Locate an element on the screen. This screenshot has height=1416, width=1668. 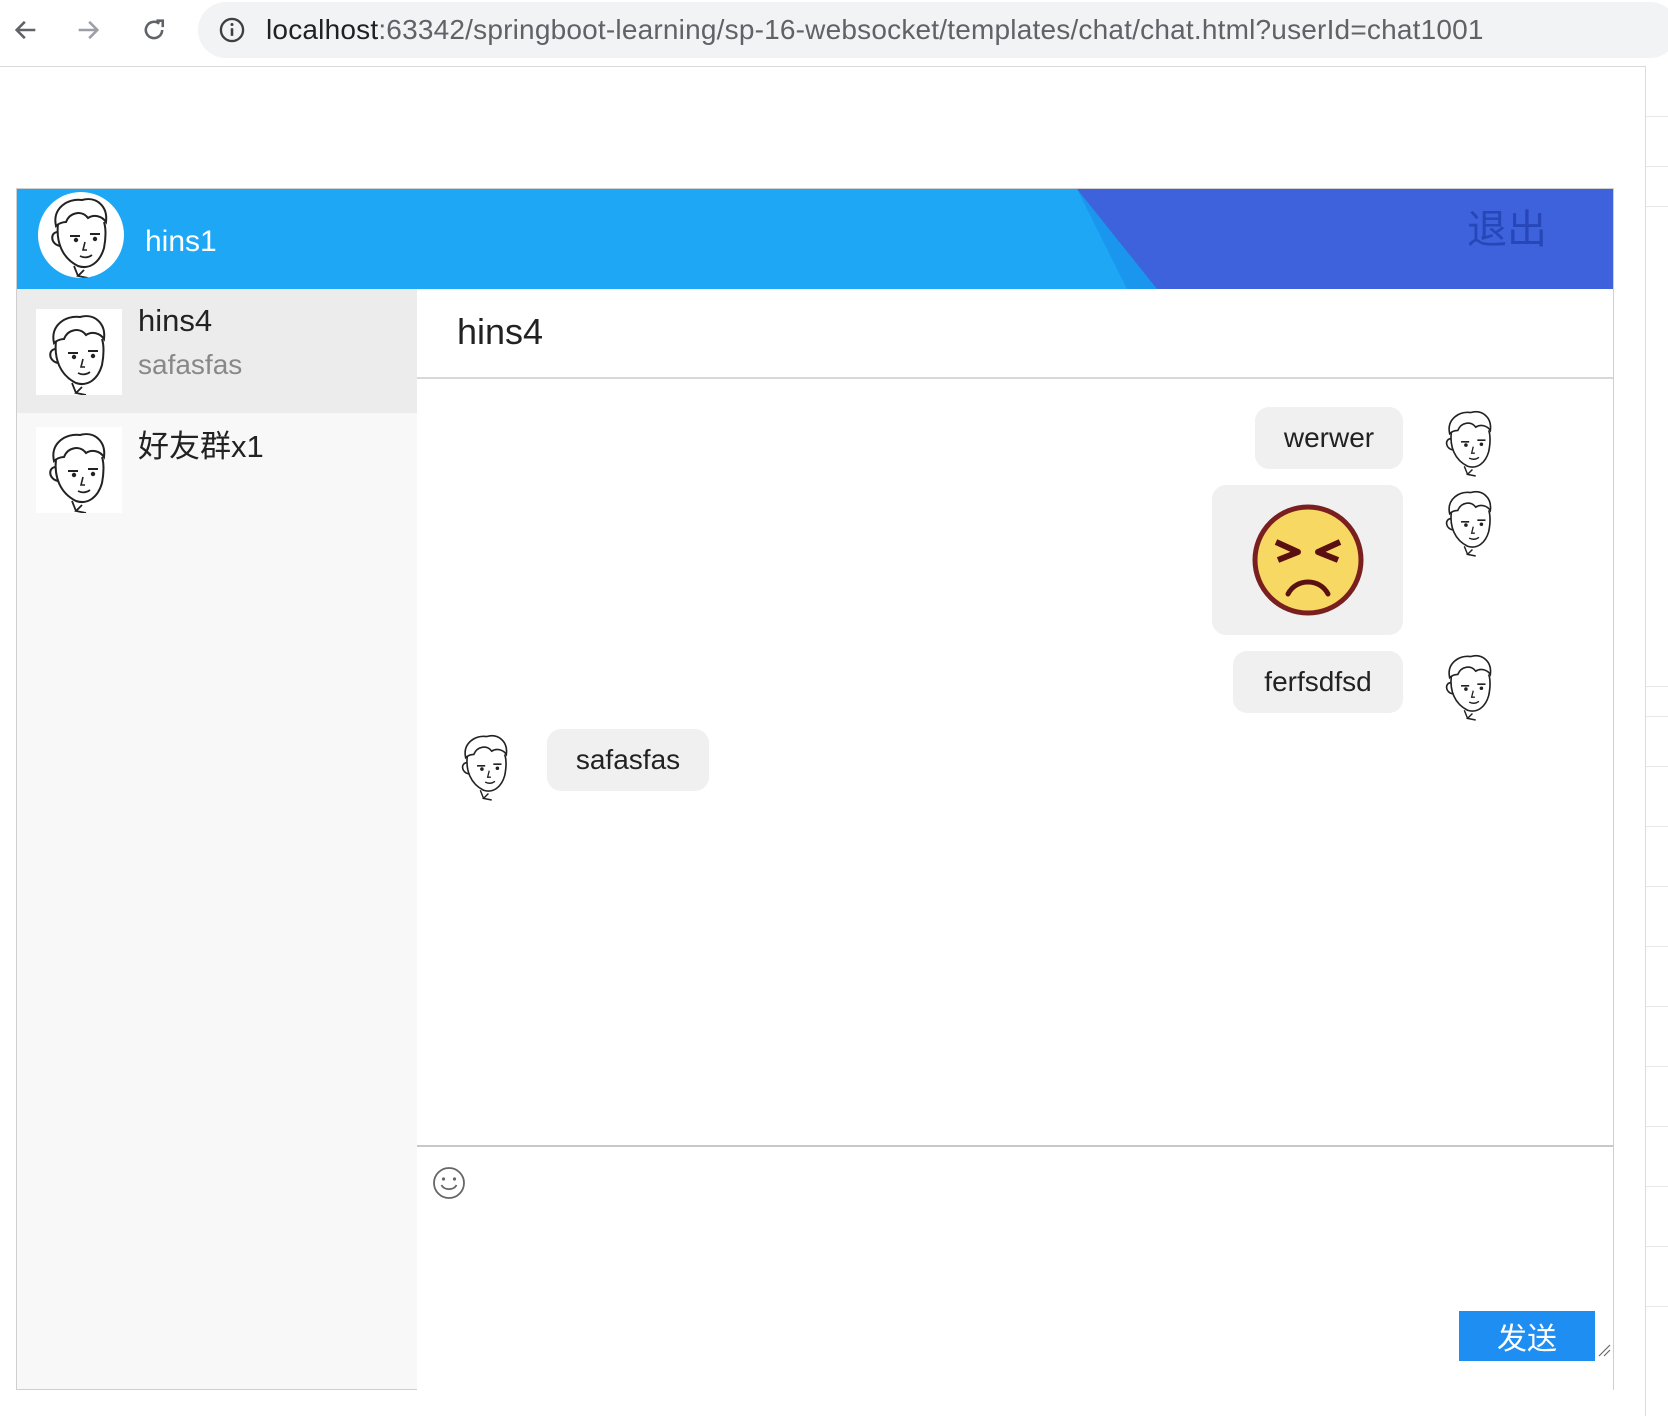
message-bubble-self: ferfsdfsd is located at coordinates (1318, 682).